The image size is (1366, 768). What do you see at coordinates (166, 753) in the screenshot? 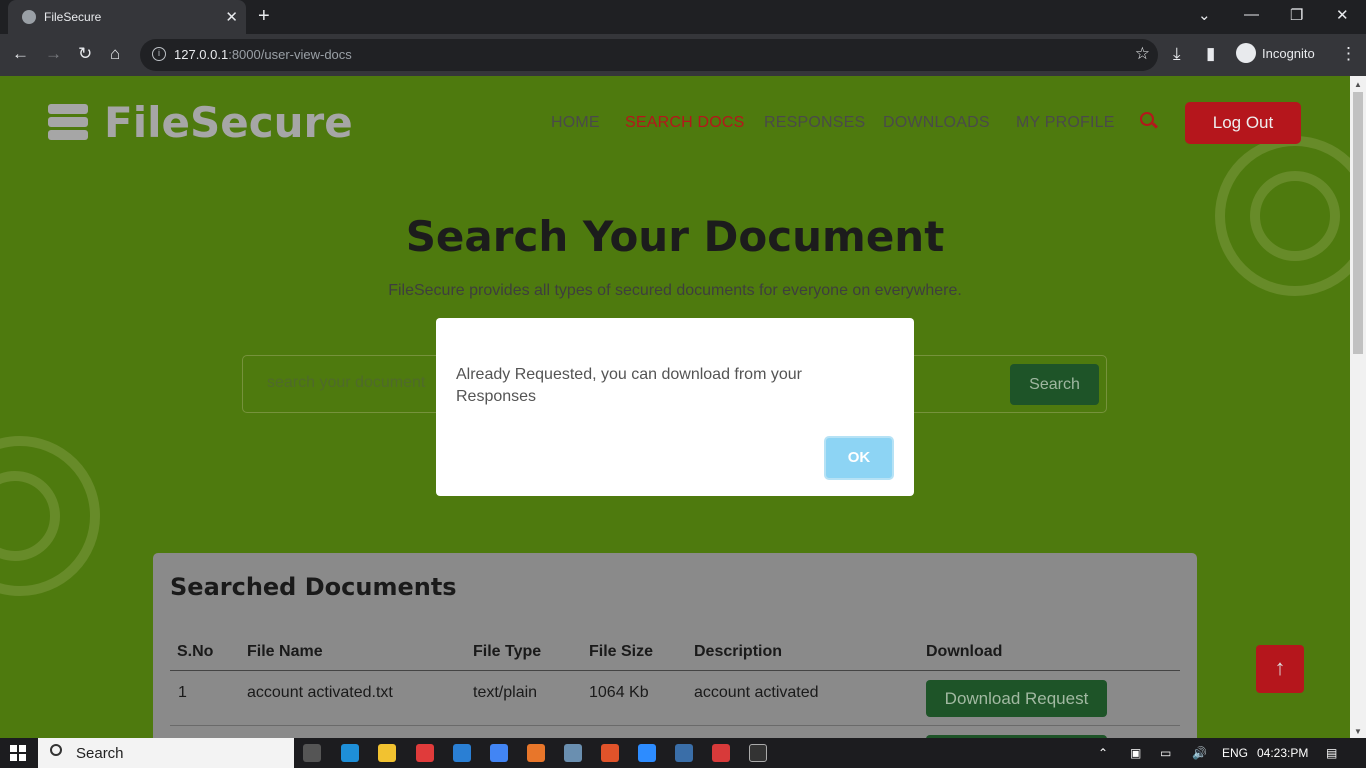
I see `taskbar-search-box: Search` at bounding box center [166, 753].